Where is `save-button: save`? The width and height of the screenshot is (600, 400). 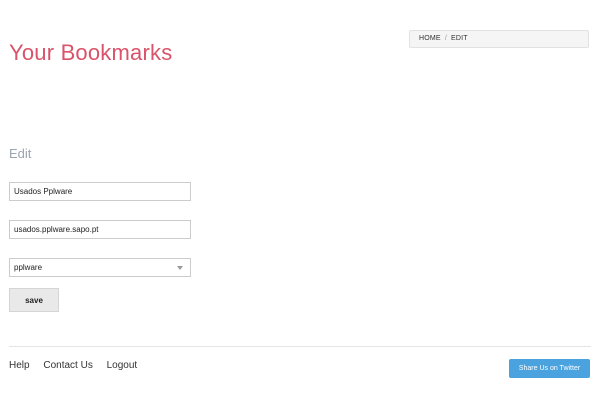 save-button: save is located at coordinates (34, 300).